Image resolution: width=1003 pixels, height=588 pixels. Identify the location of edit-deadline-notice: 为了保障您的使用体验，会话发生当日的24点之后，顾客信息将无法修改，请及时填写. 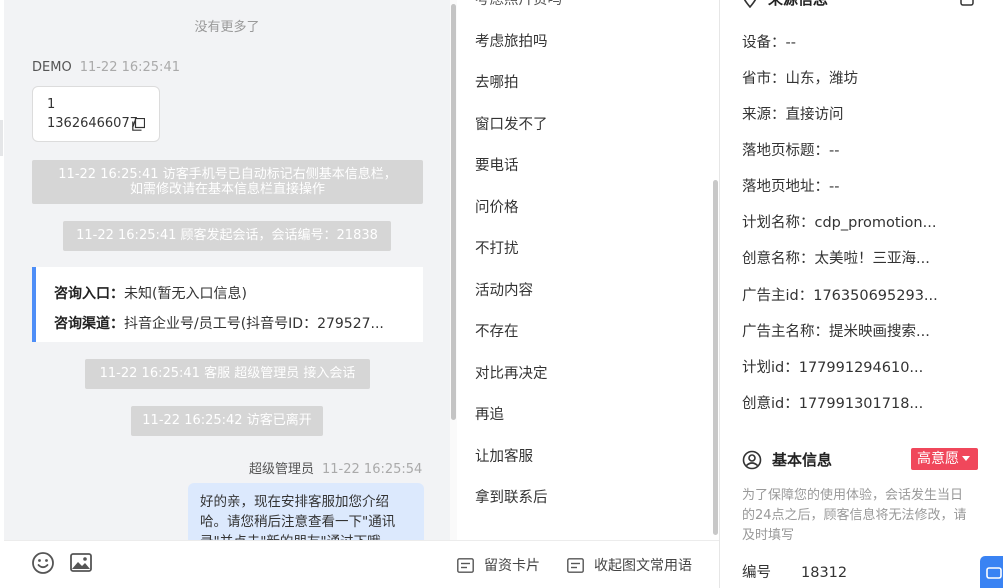
(854, 515).